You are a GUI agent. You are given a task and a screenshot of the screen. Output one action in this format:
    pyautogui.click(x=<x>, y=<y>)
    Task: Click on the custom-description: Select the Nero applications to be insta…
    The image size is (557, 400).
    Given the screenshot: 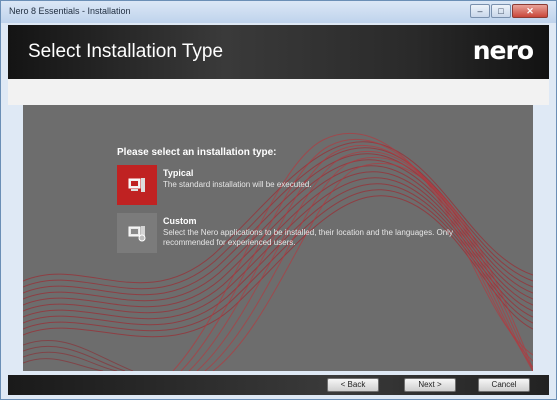 What is the action you would take?
    pyautogui.click(x=308, y=237)
    